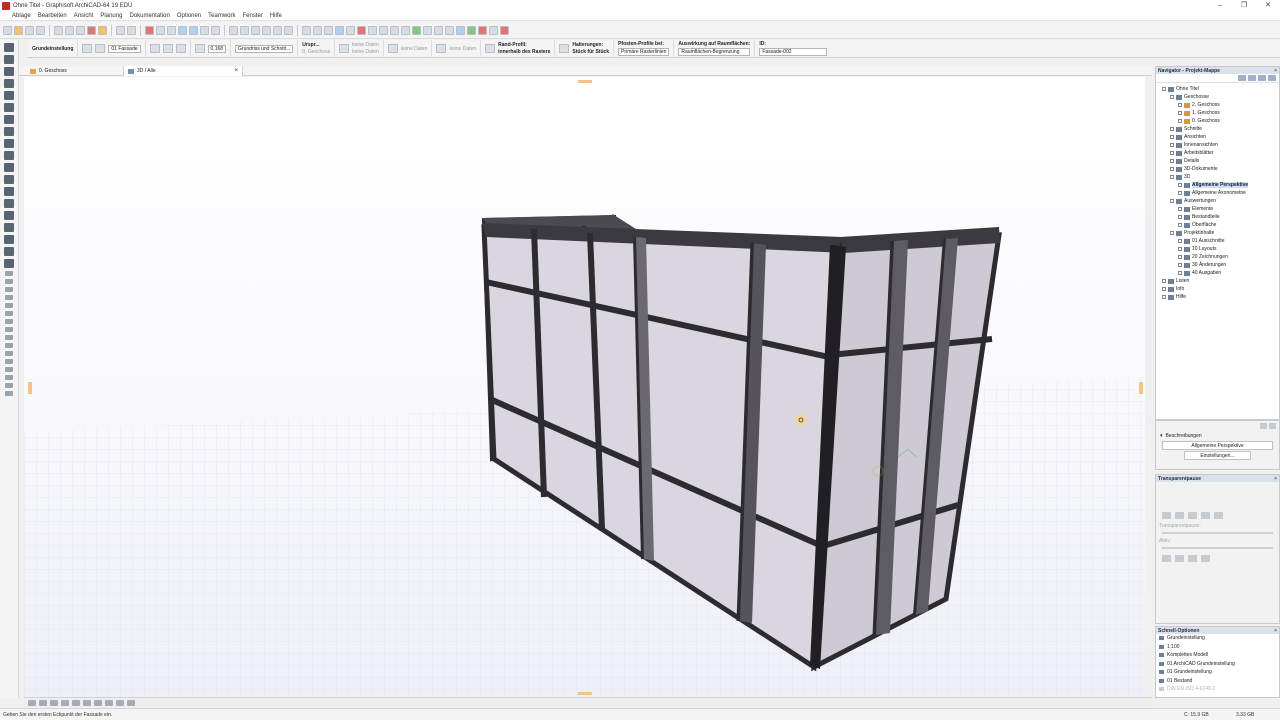 The width and height of the screenshot is (1280, 720). I want to click on door-tool-icon, so click(9, 167).